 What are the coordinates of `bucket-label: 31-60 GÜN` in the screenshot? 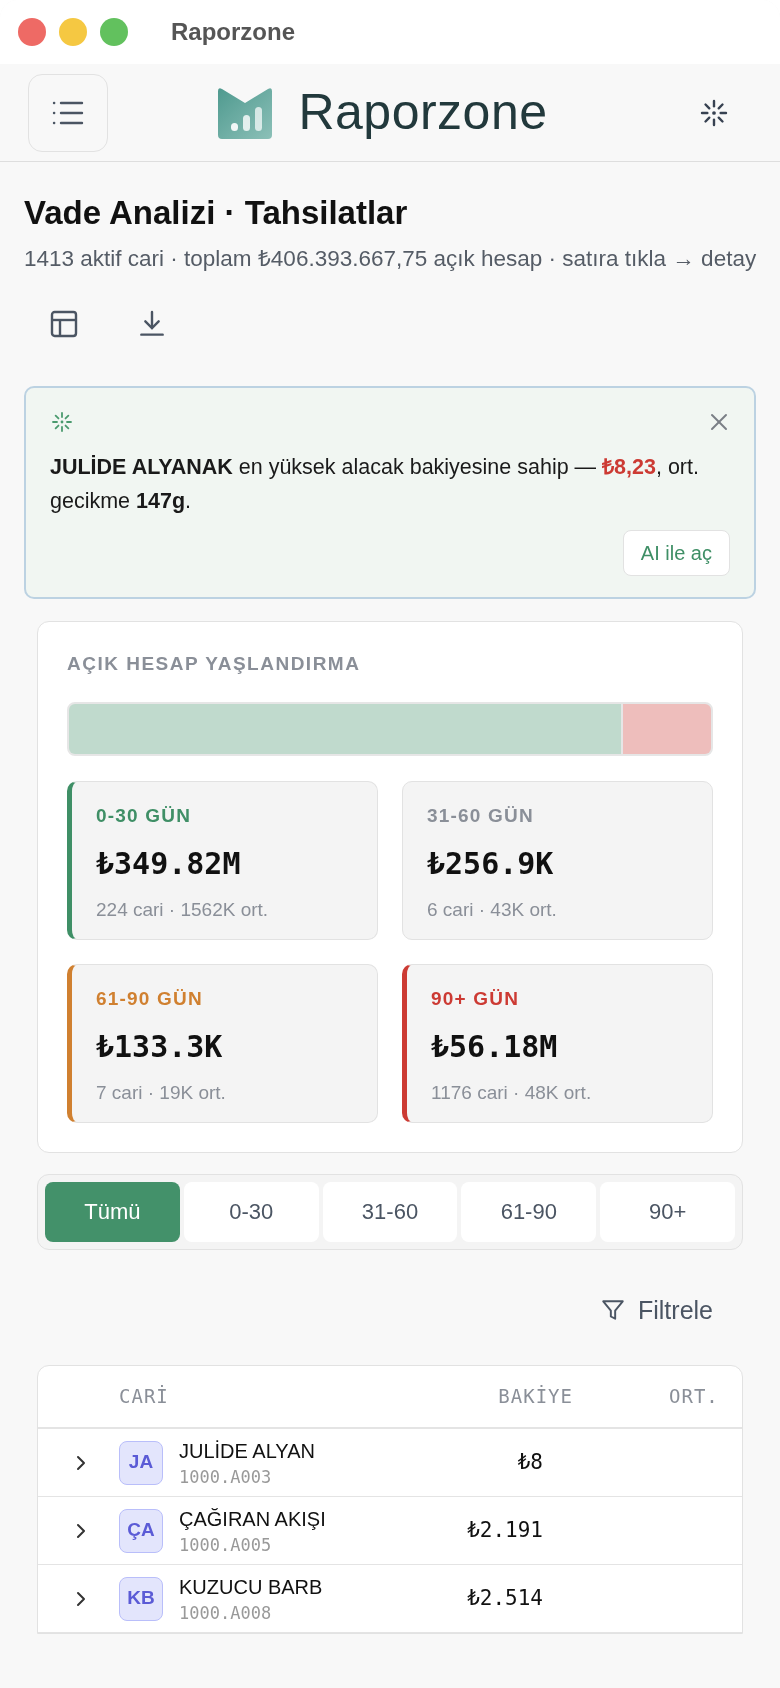 It's located at (481, 816).